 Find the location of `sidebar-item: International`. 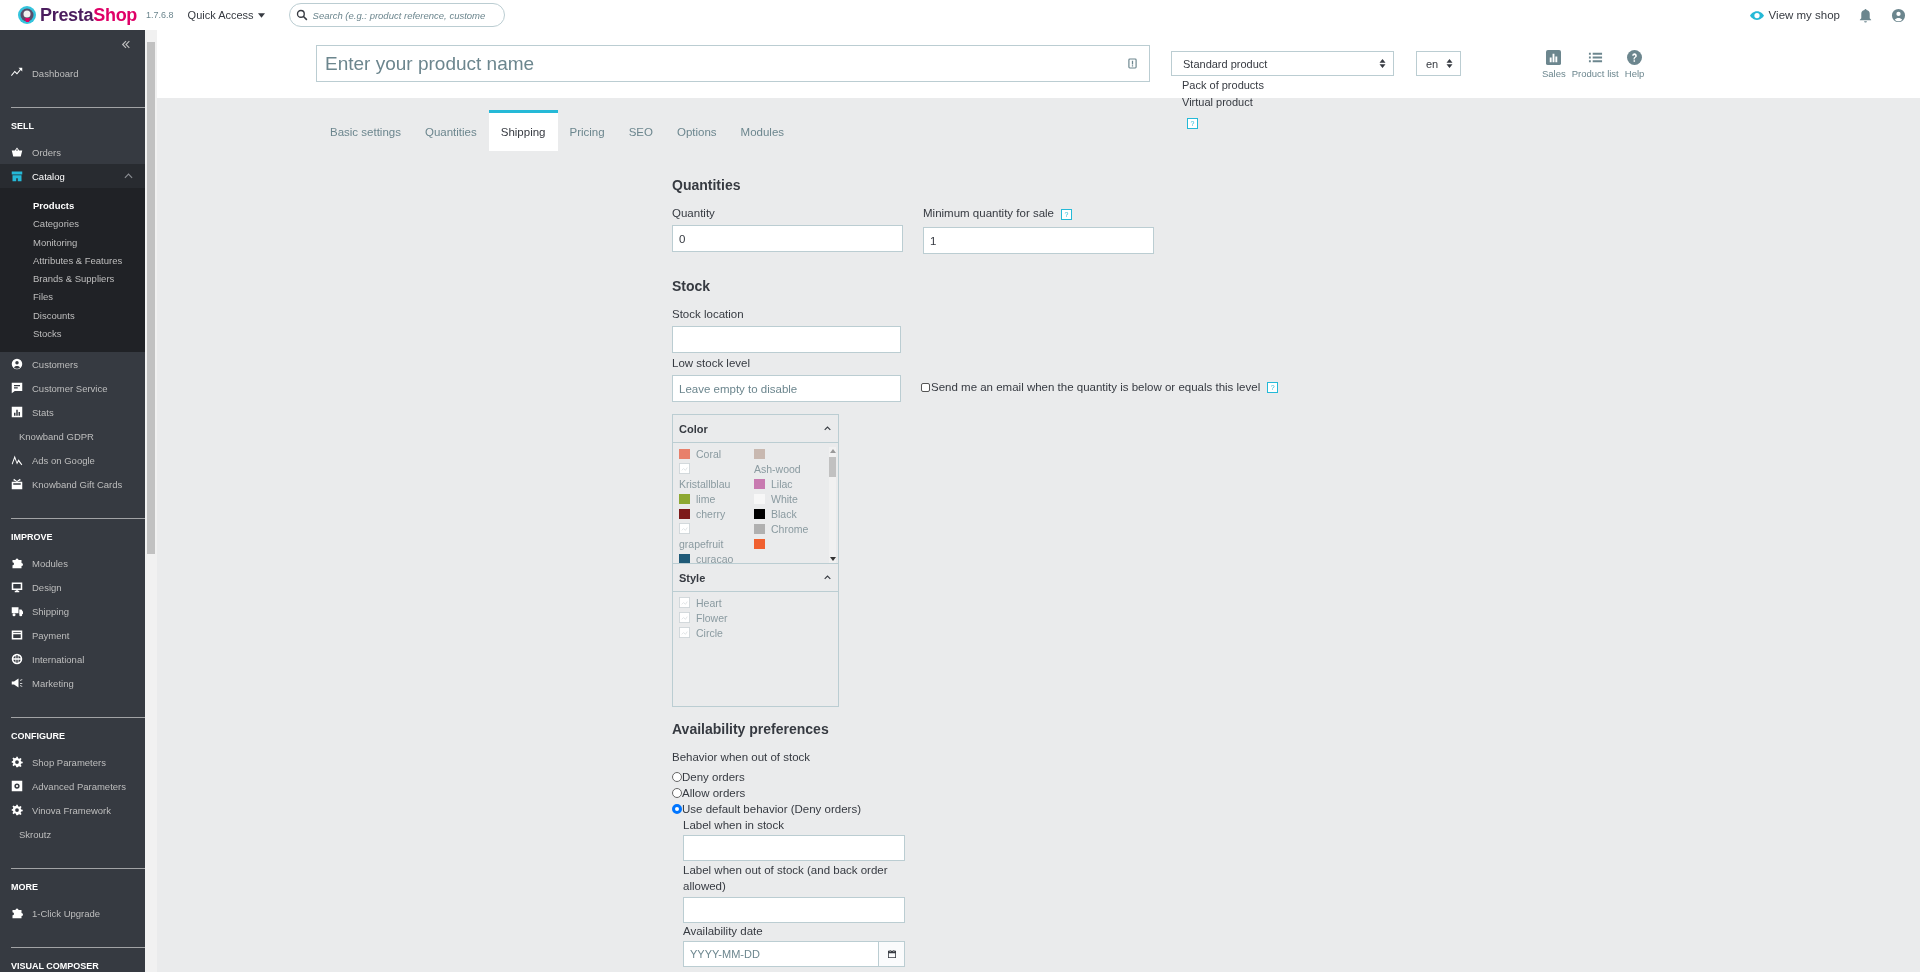

sidebar-item: International is located at coordinates (72, 659).